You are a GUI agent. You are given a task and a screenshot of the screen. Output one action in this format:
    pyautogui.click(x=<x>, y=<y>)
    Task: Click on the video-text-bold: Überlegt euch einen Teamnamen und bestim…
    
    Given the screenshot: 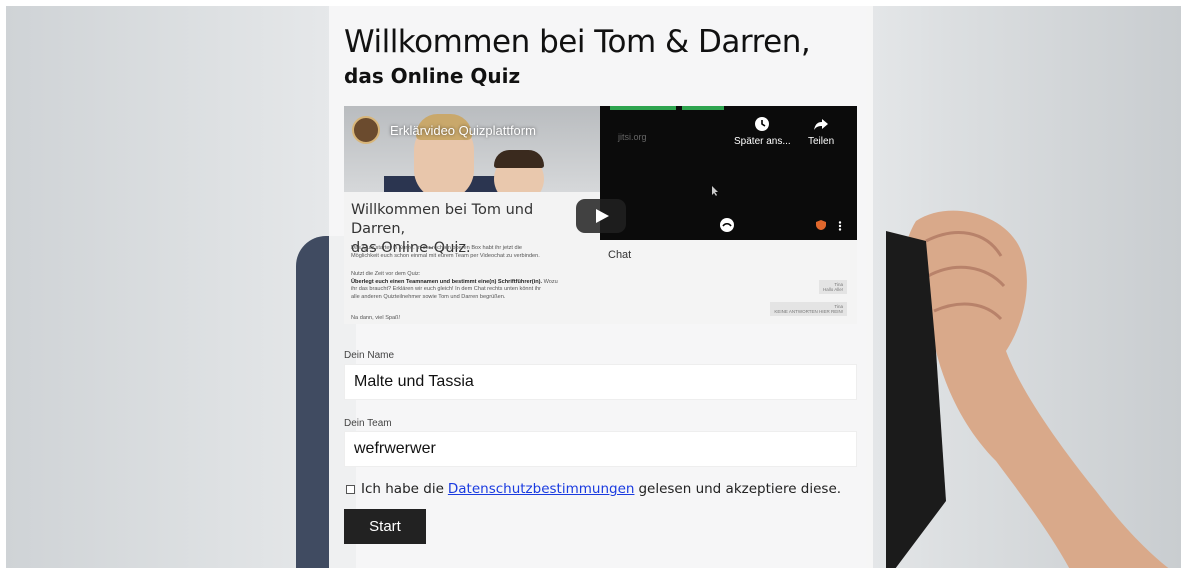 What is the action you would take?
    pyautogui.click(x=447, y=281)
    